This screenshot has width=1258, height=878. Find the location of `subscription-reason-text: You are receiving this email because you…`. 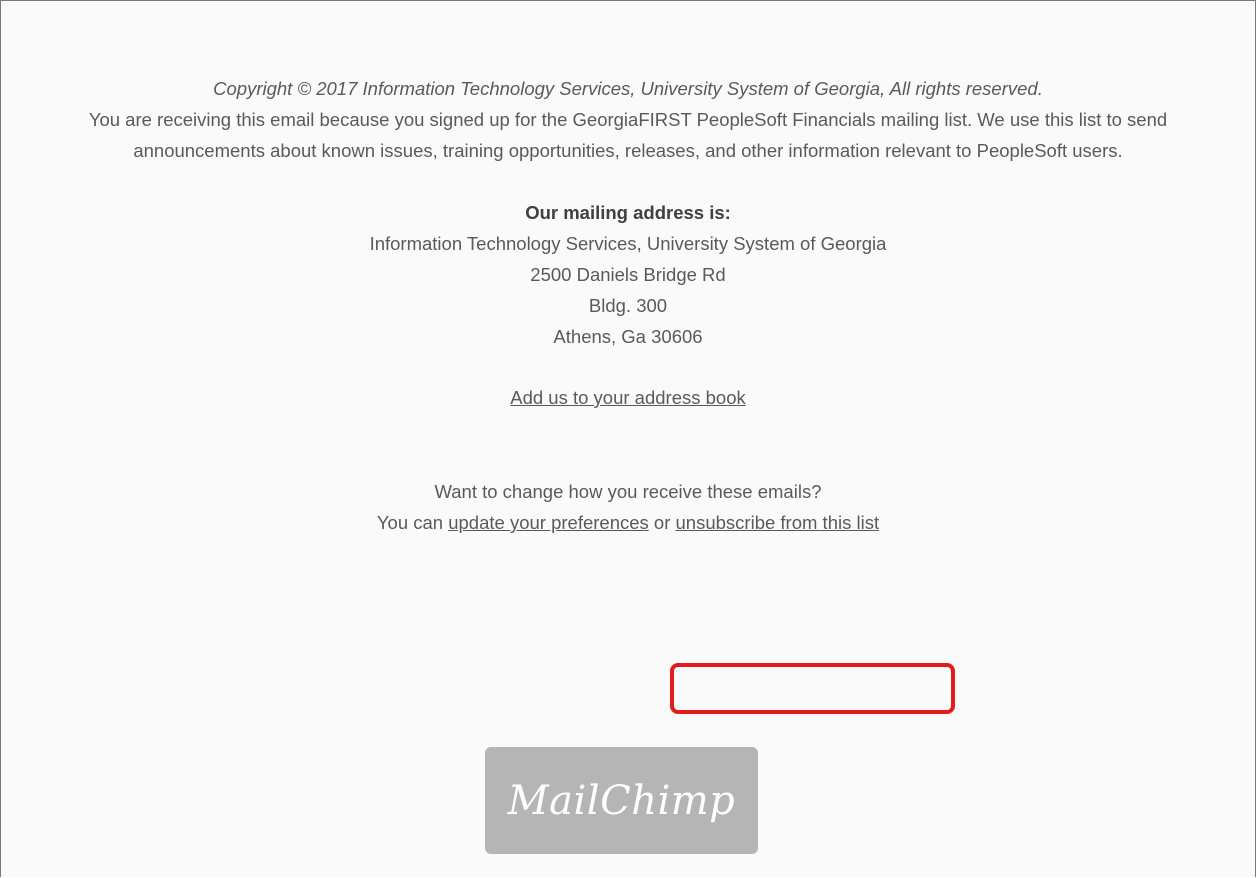

subscription-reason-text: You are receiving this email because you… is located at coordinates (628, 135).